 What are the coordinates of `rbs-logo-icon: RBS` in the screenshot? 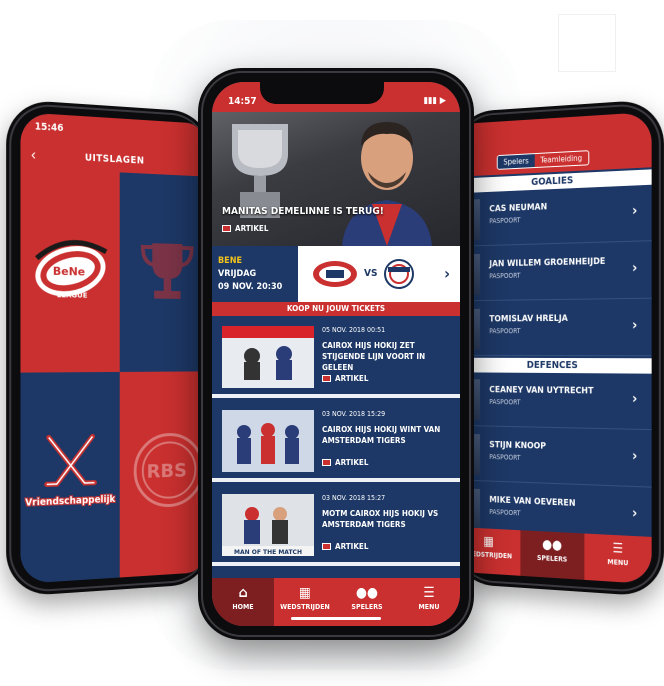 It's located at (167, 470).